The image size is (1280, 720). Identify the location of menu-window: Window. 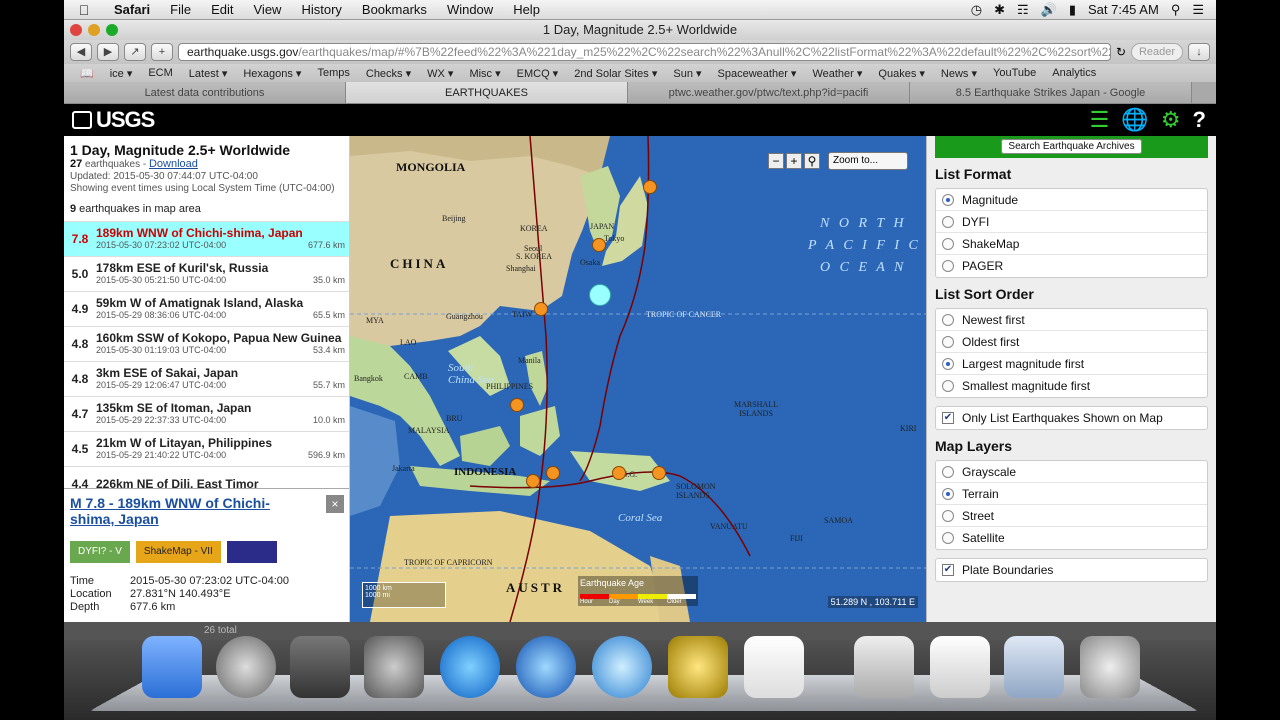
(470, 9).